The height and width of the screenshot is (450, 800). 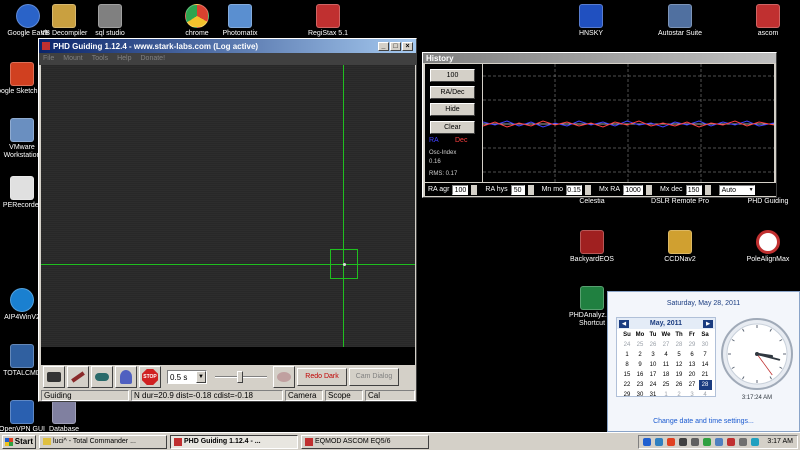 What do you see at coordinates (693, 189) in the screenshot?
I see `mx-dec-input: 150` at bounding box center [693, 189].